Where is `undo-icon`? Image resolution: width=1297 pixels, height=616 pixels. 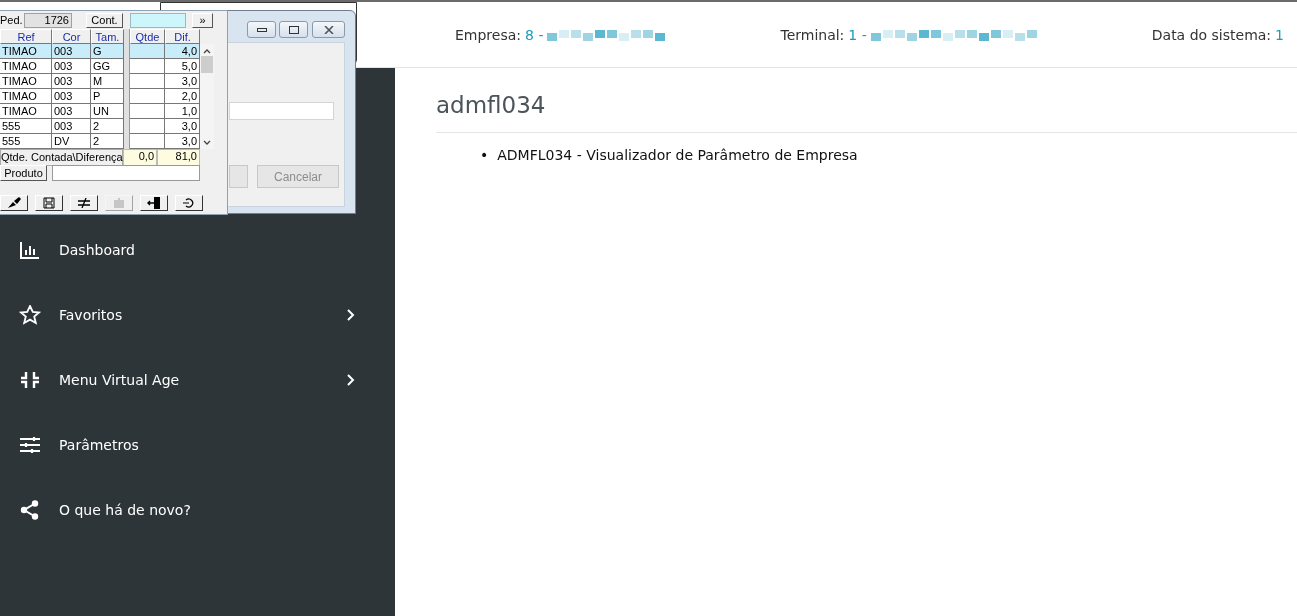 undo-icon is located at coordinates (189, 203).